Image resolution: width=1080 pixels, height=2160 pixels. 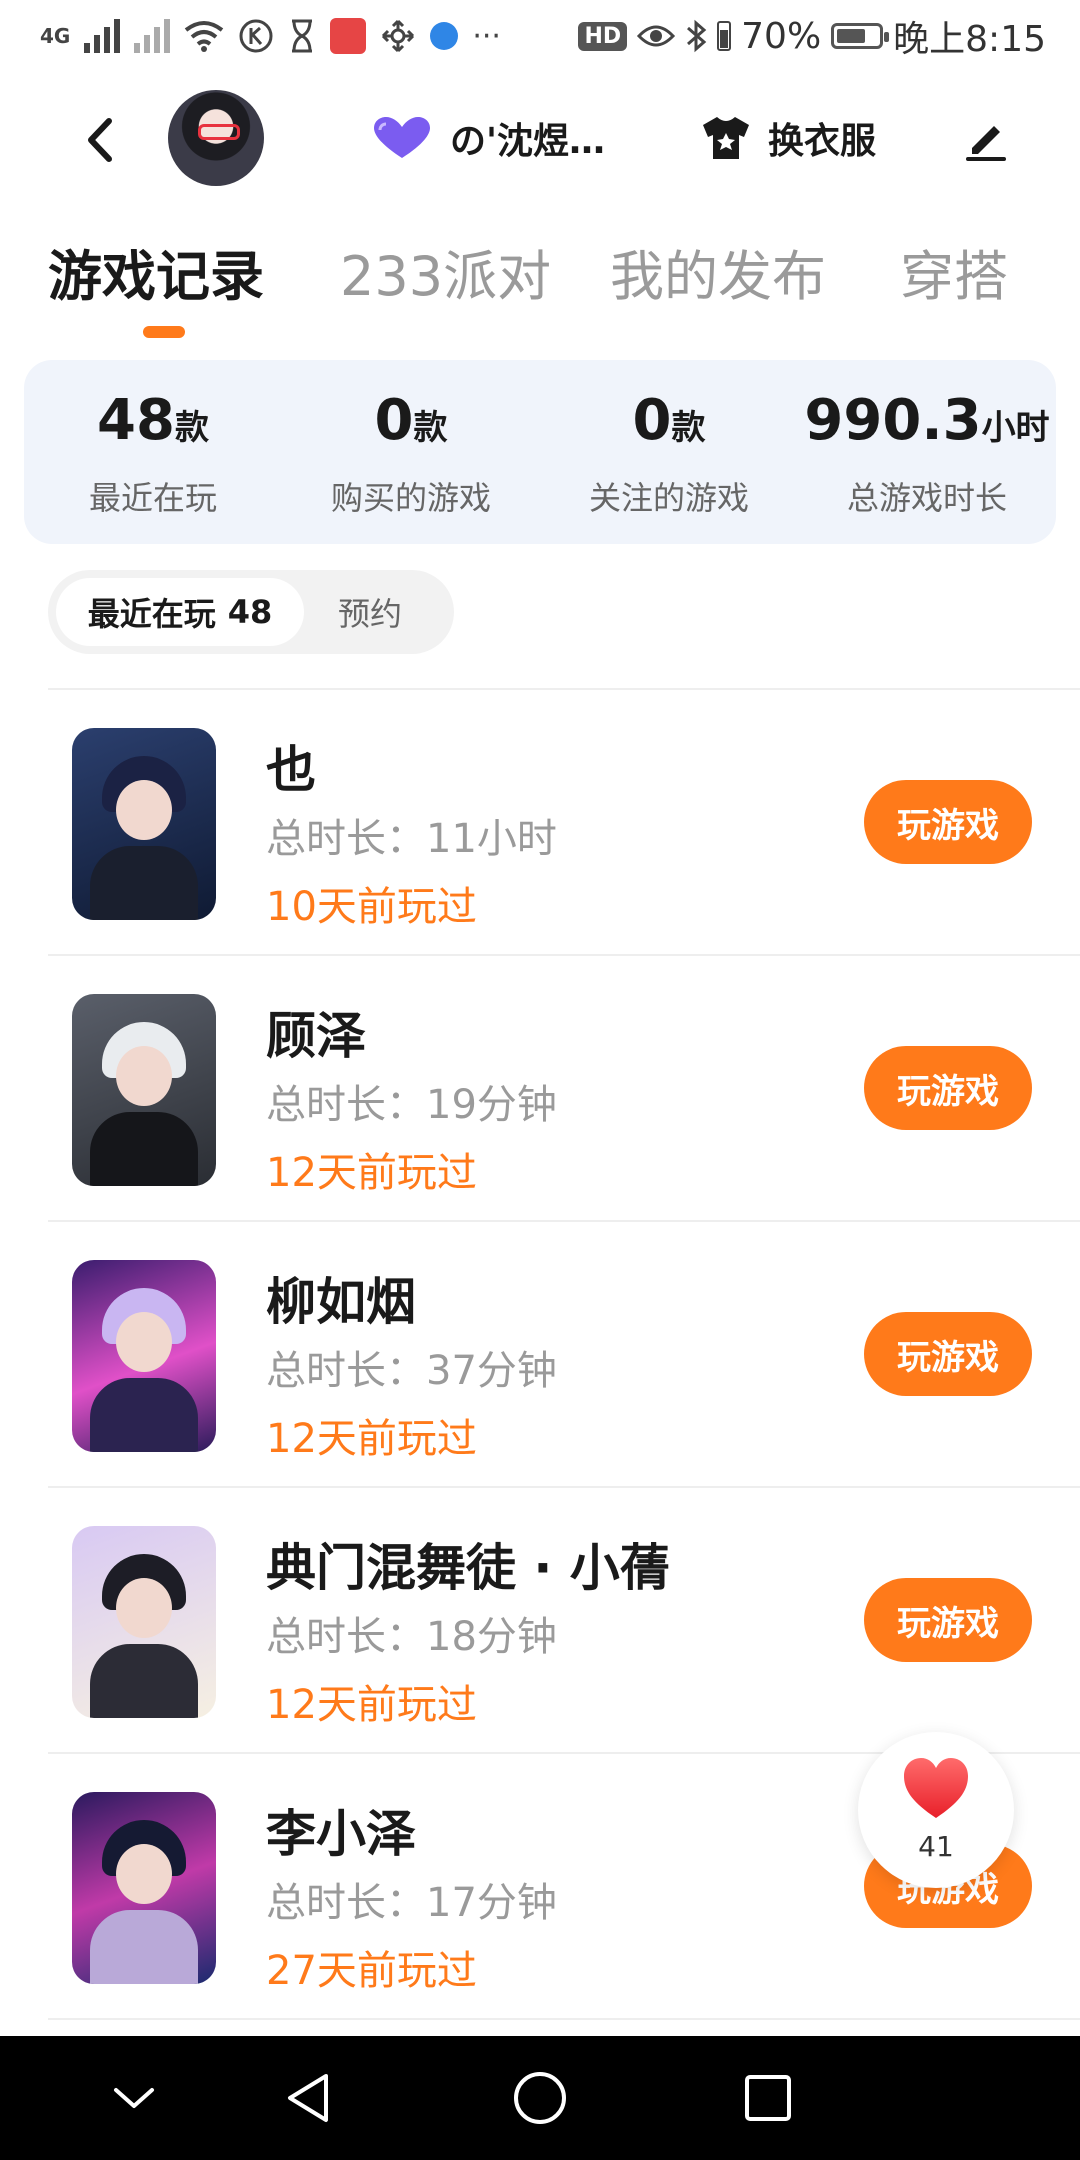 I want to click on stat-label: 总游戏时长, so click(x=926, y=498).